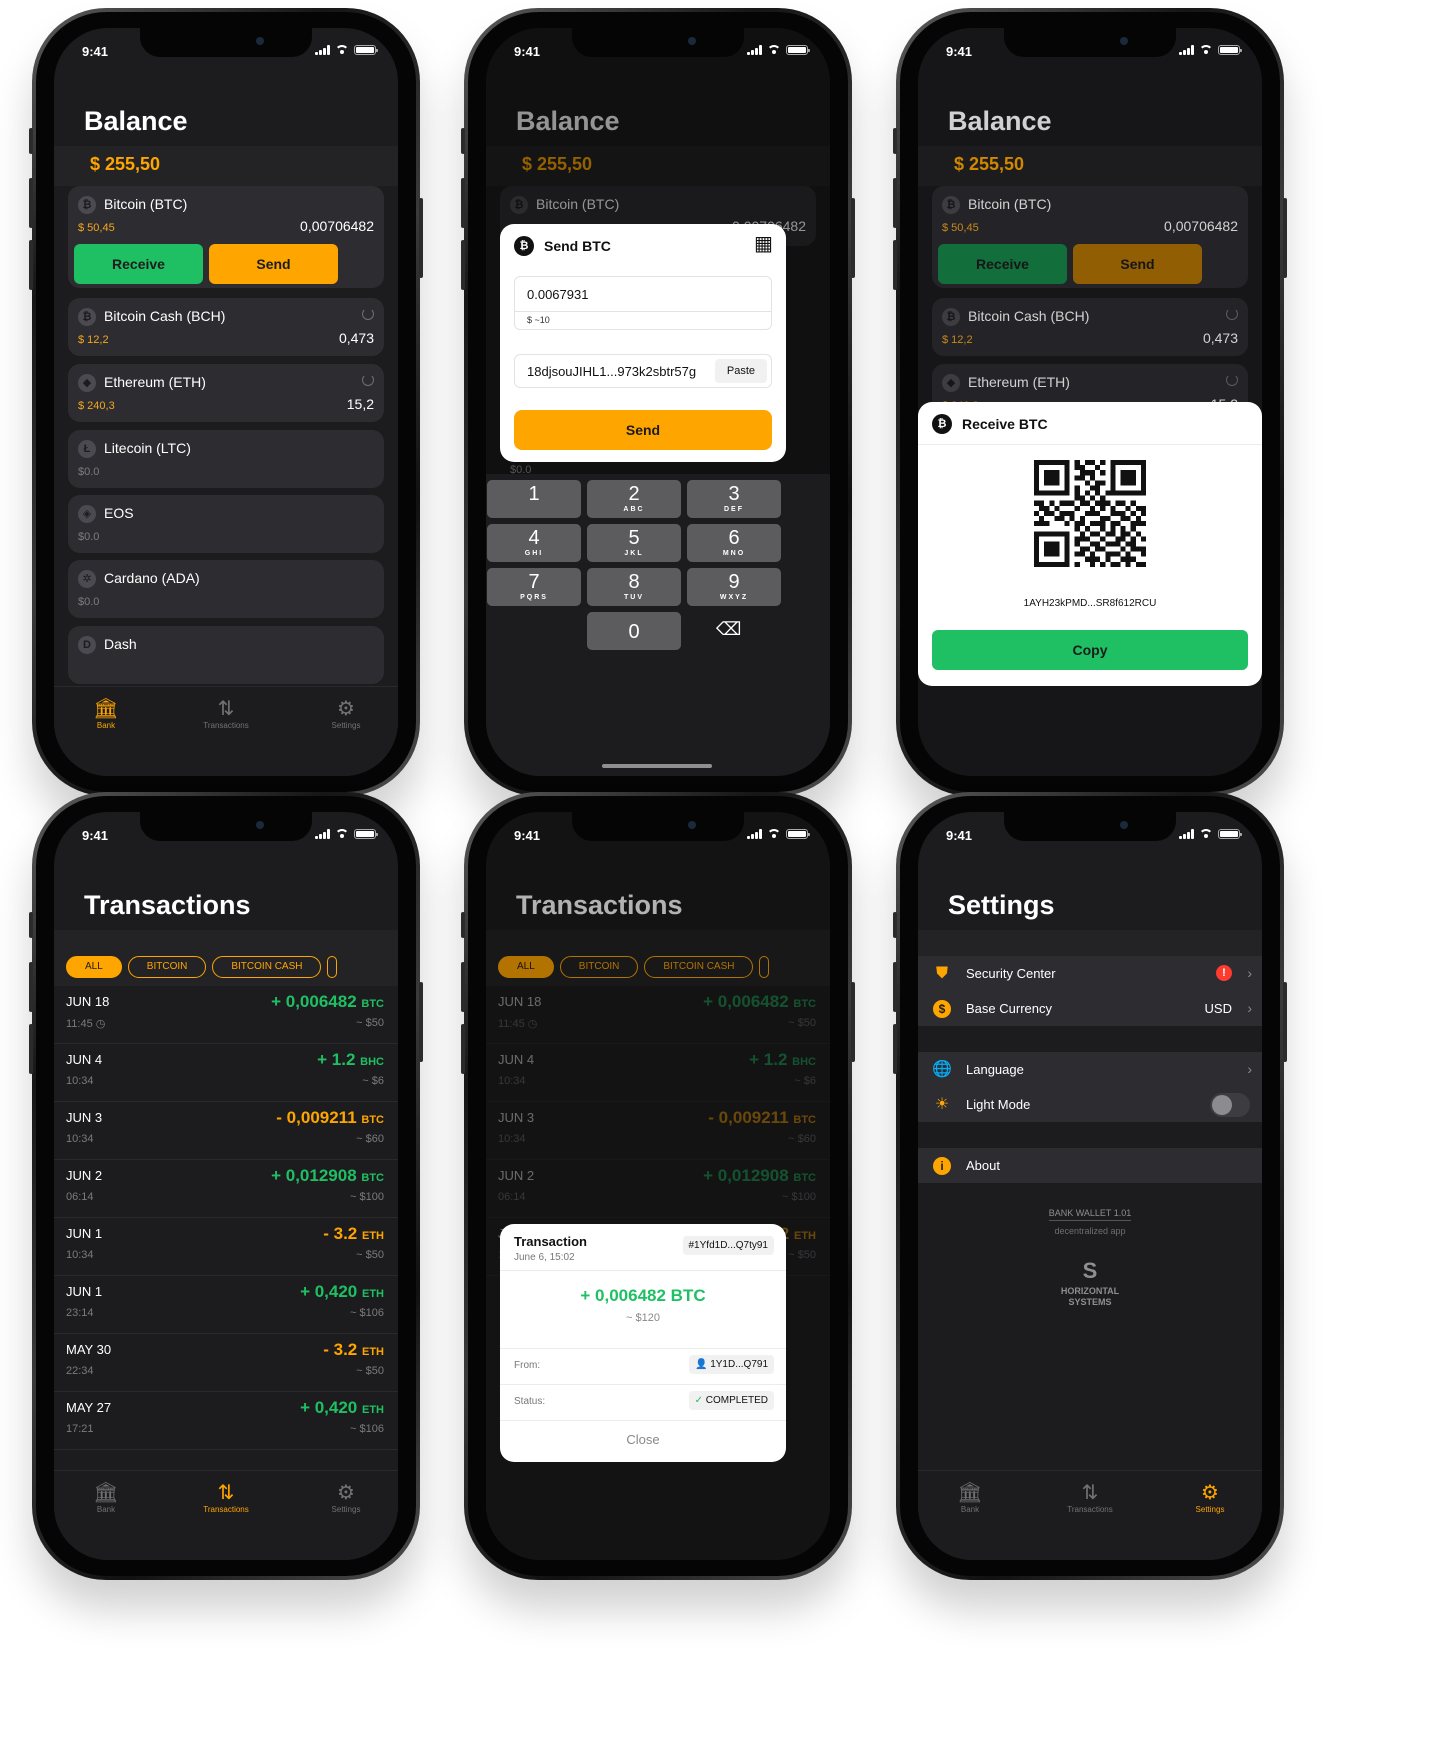  What do you see at coordinates (370, 1371) in the screenshot?
I see `tx-fiat: ~ $50` at bounding box center [370, 1371].